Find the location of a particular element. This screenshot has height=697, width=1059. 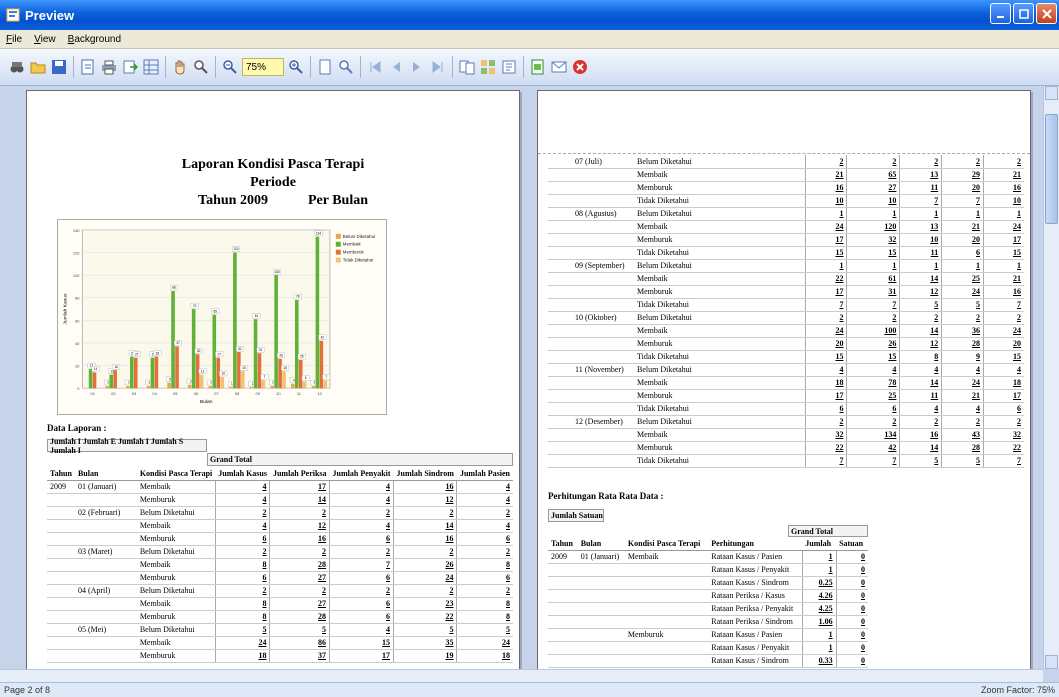

find-button is located at coordinates (17, 67).